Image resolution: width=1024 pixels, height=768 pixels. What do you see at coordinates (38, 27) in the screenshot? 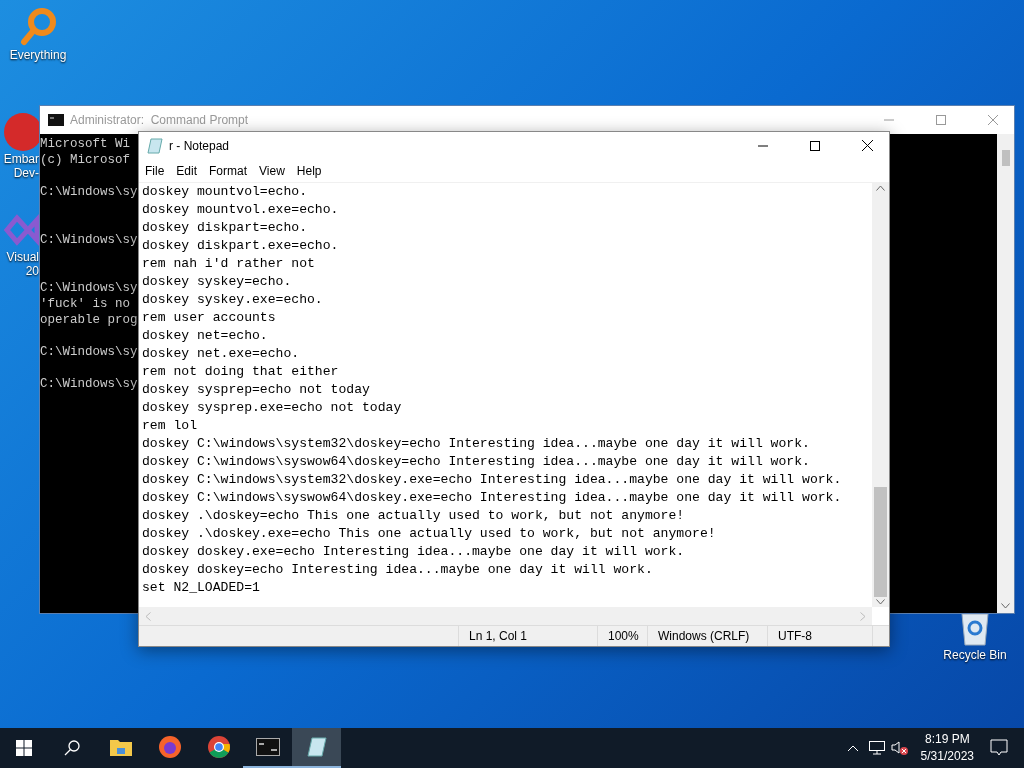
I see `magnifier-icon` at bounding box center [38, 27].